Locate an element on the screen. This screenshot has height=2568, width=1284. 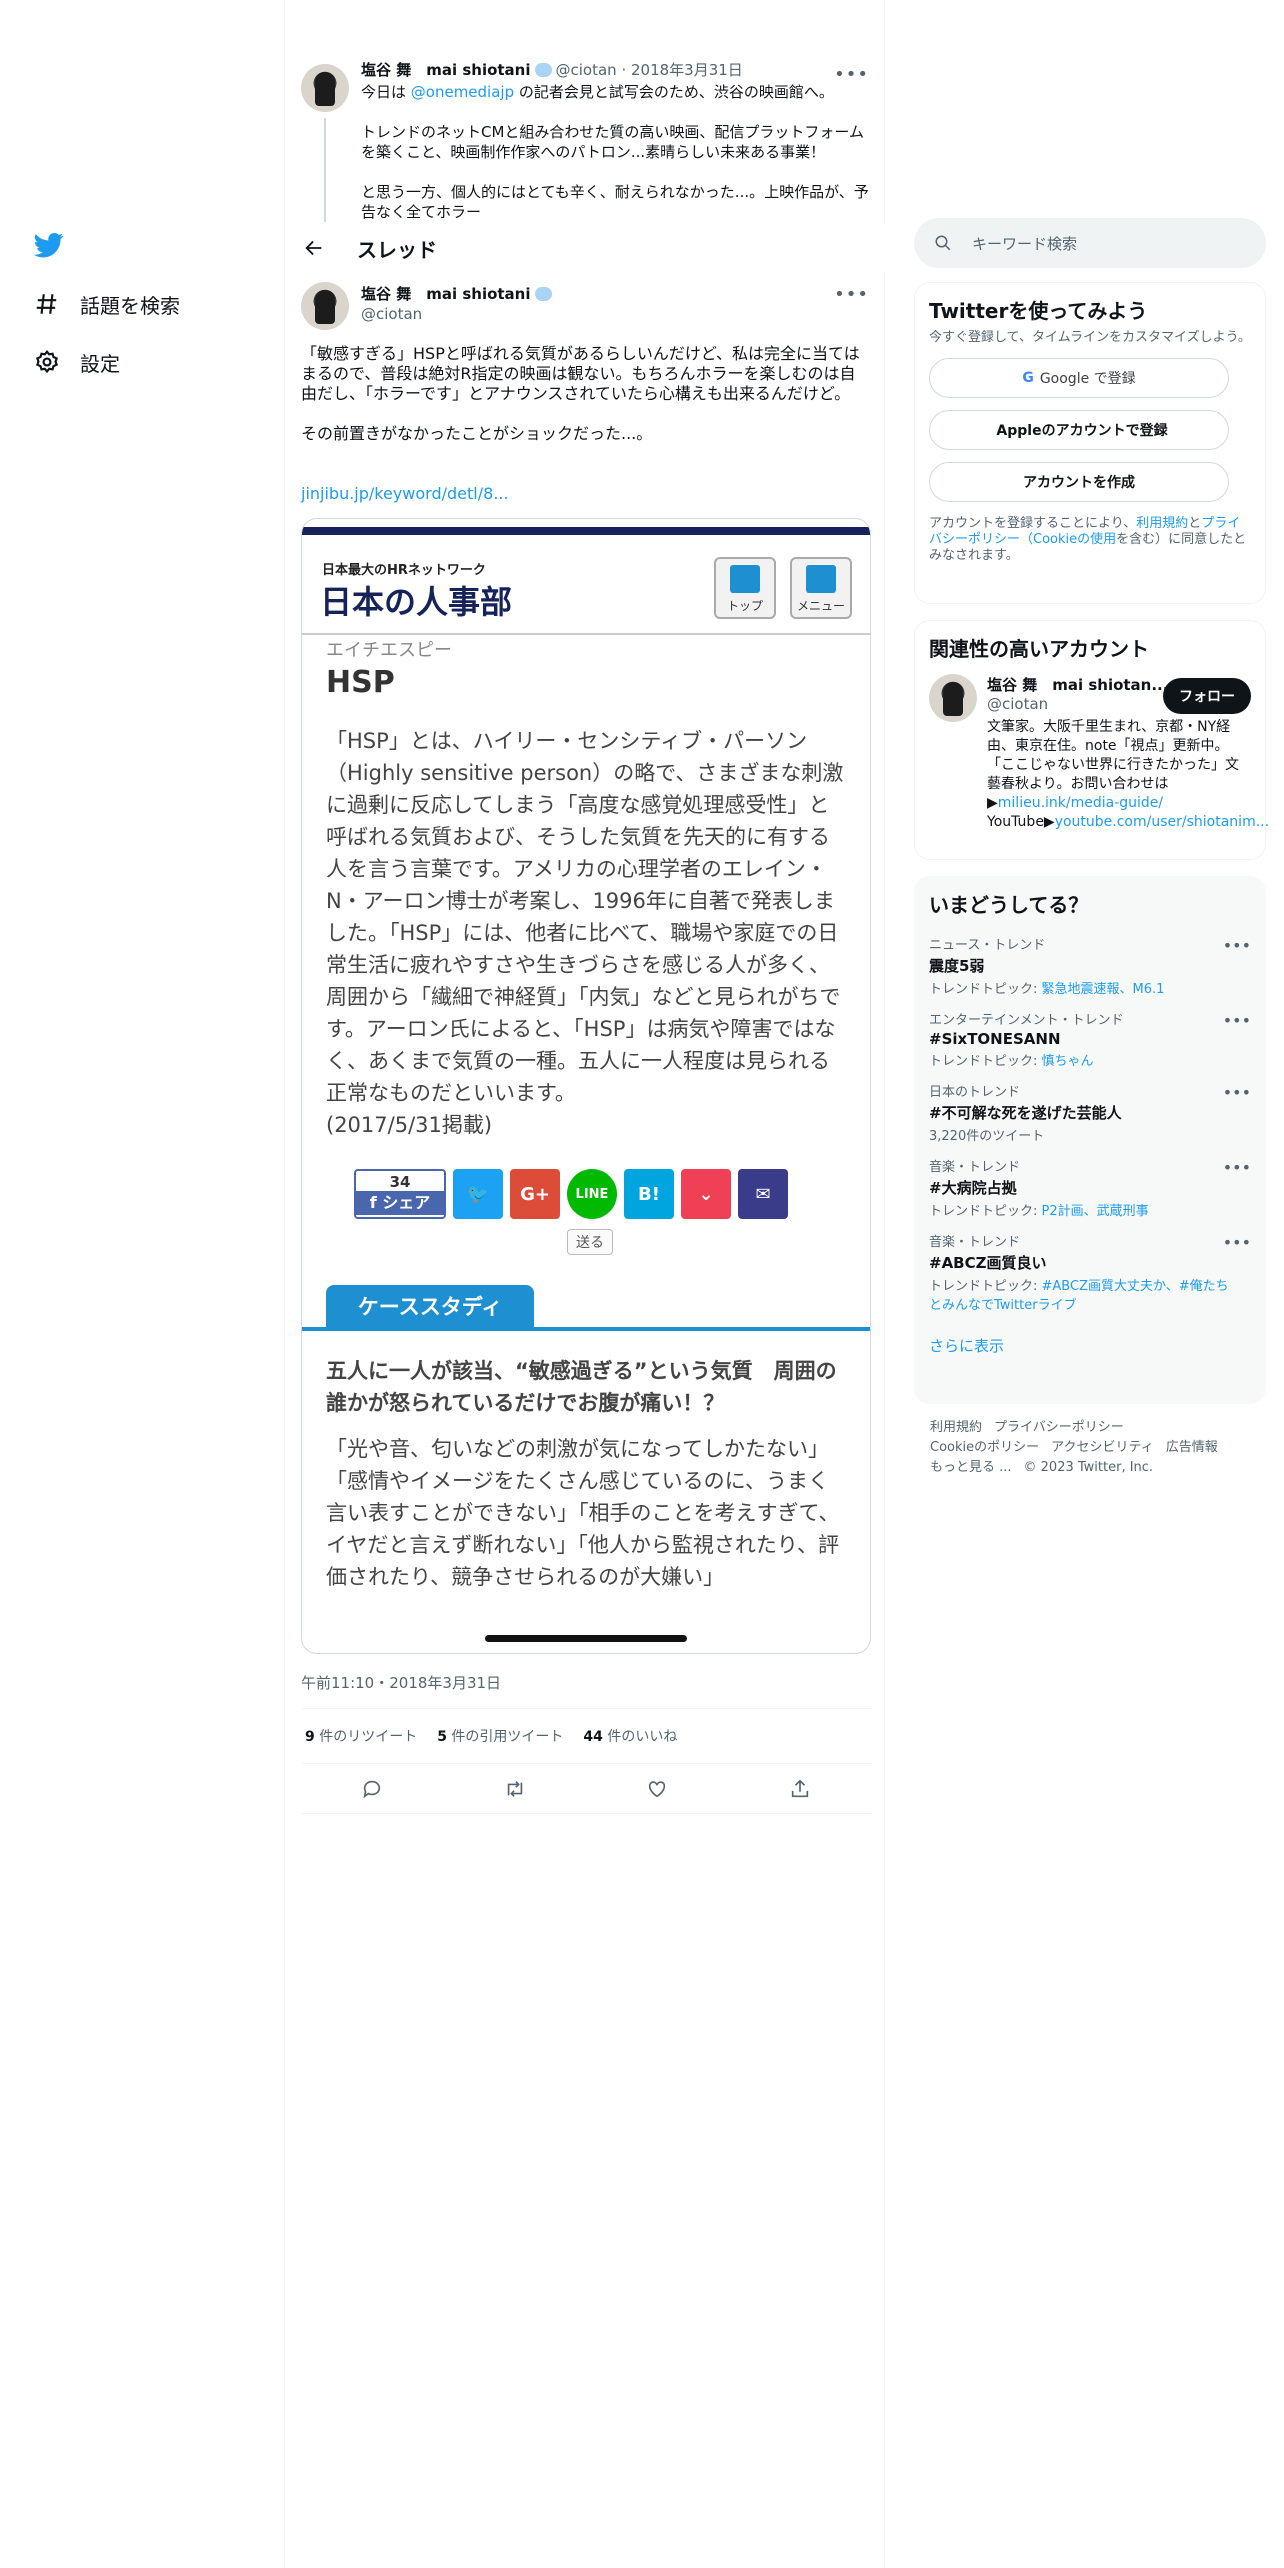
trend-item: 音楽・トレンド #大病院占拠 トレンドトピック: P2計画、武蔵刑事 ••• is located at coordinates (1090, 1183).